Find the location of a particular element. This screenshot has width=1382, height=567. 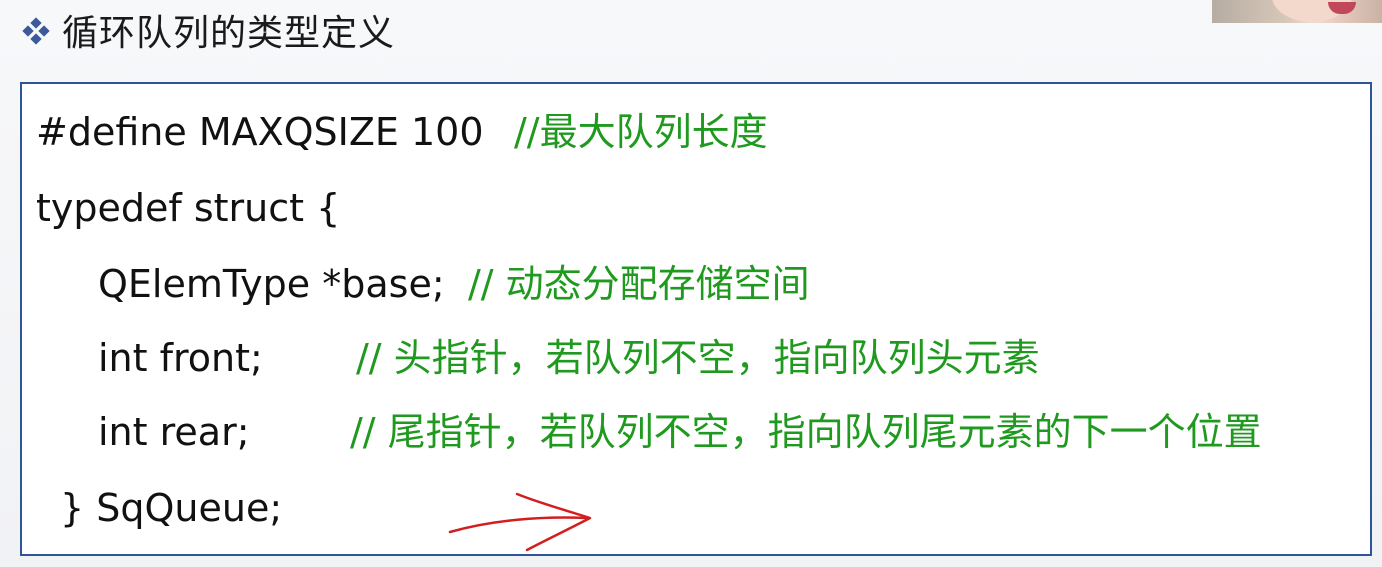

code-line-base: QElemType *base; // 动态分配存储空间 is located at coordinates (454, 284).